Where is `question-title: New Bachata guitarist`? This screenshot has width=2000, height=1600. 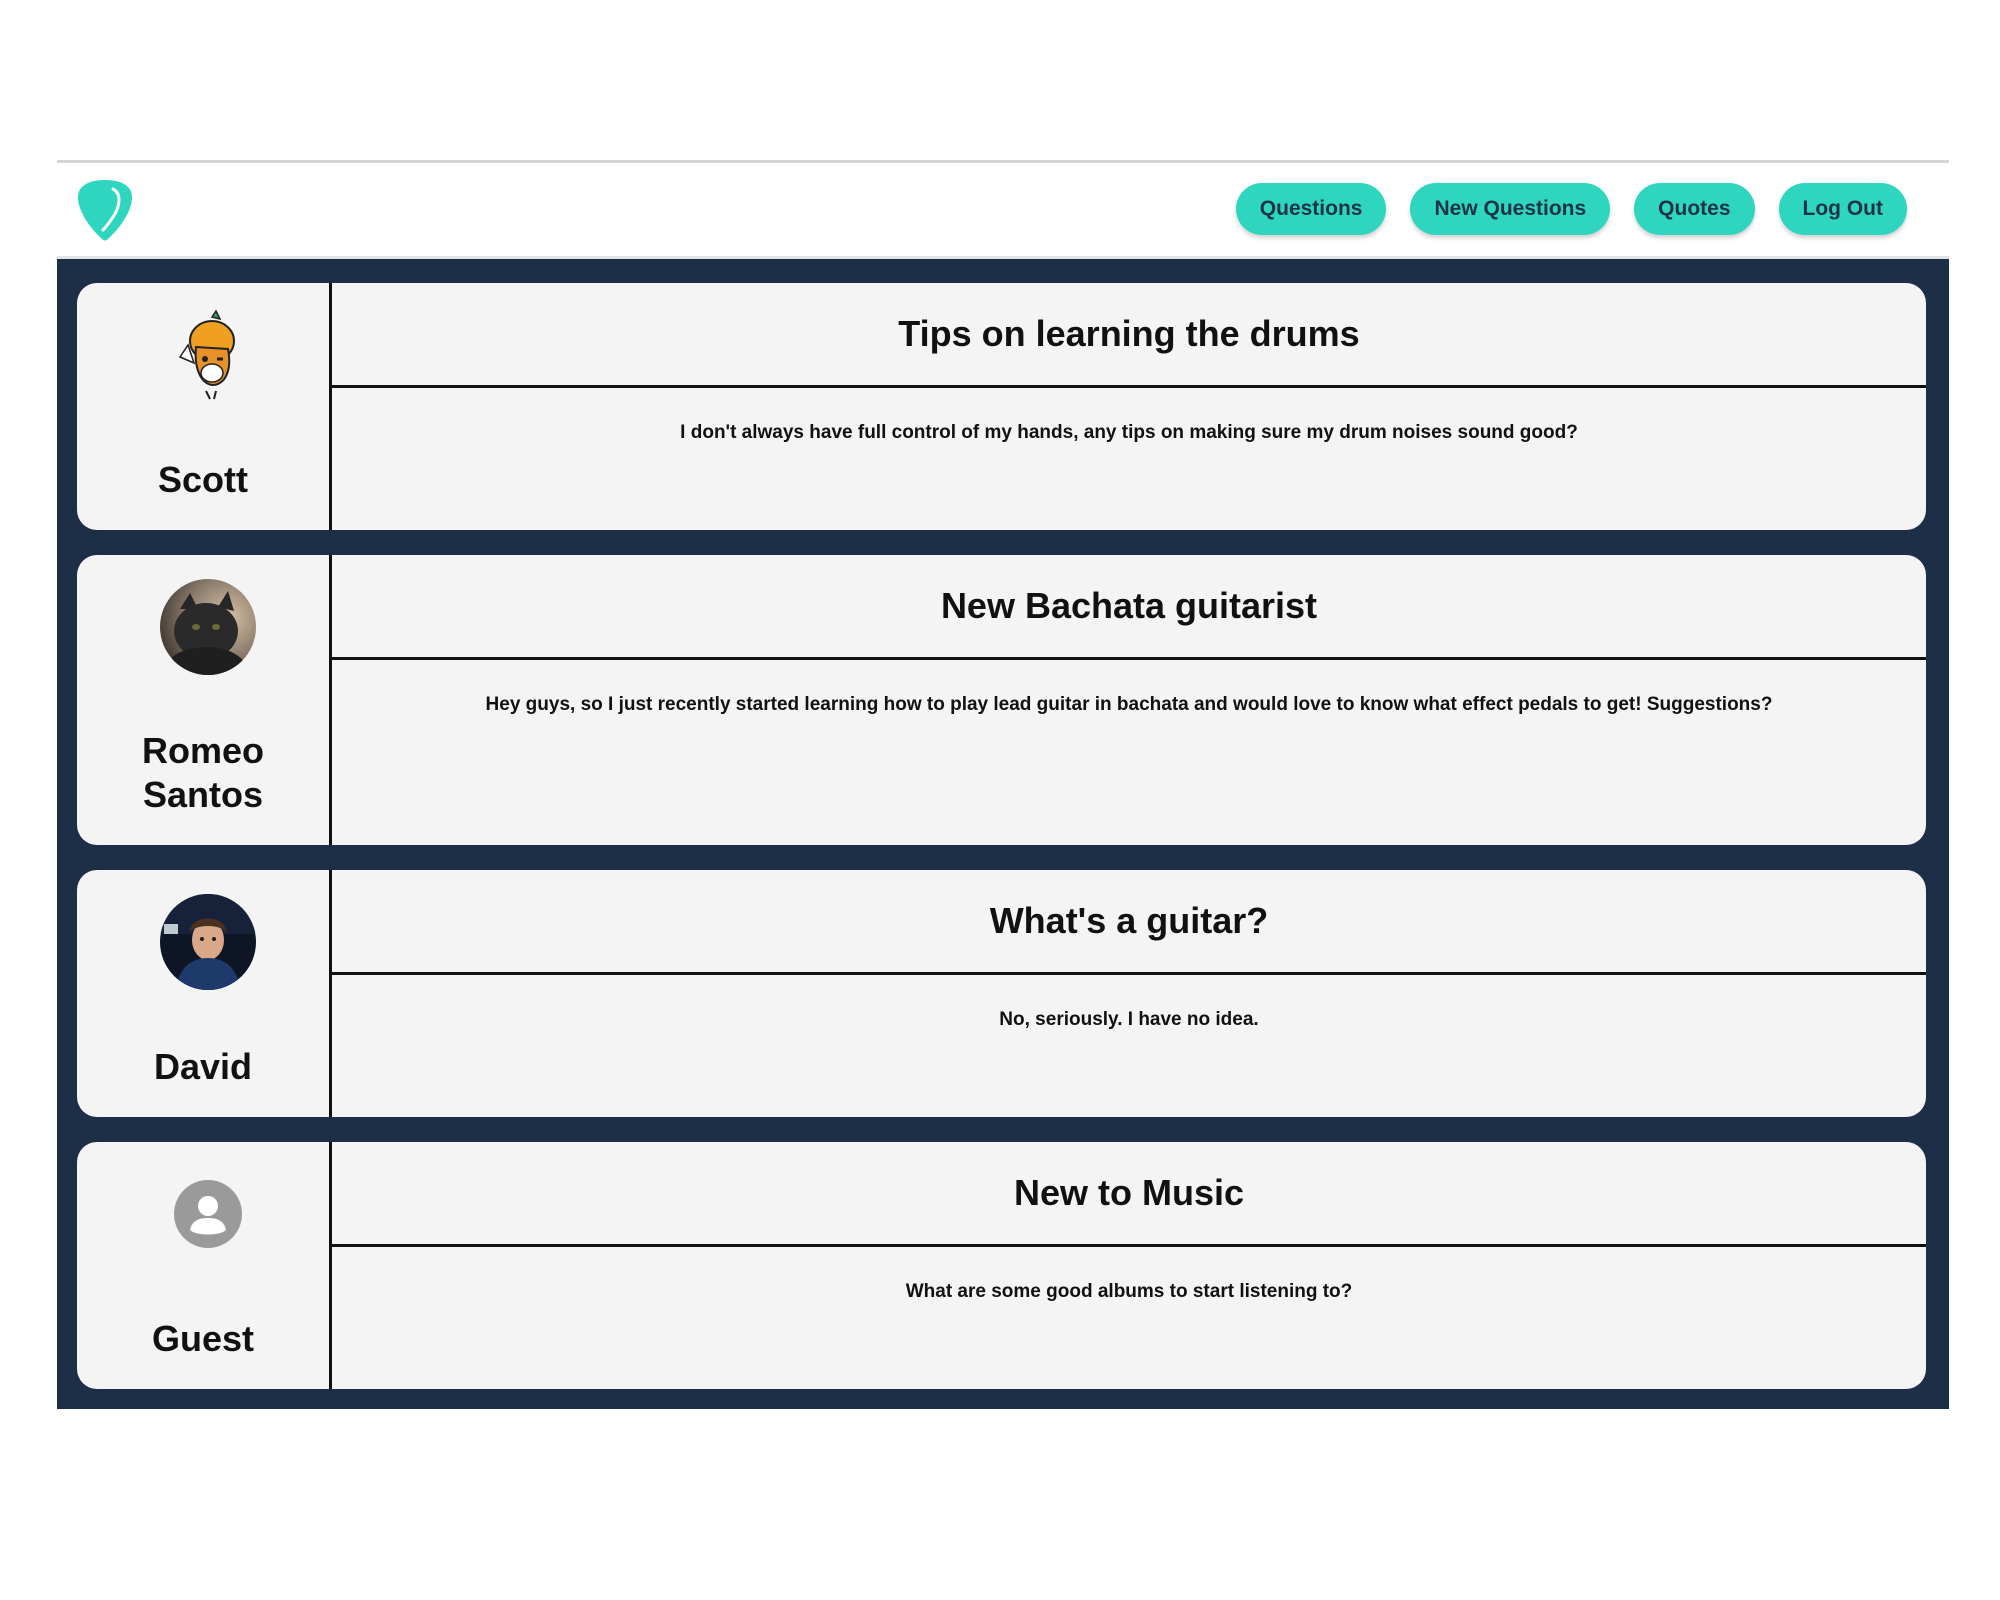 question-title: New Bachata guitarist is located at coordinates (1129, 607).